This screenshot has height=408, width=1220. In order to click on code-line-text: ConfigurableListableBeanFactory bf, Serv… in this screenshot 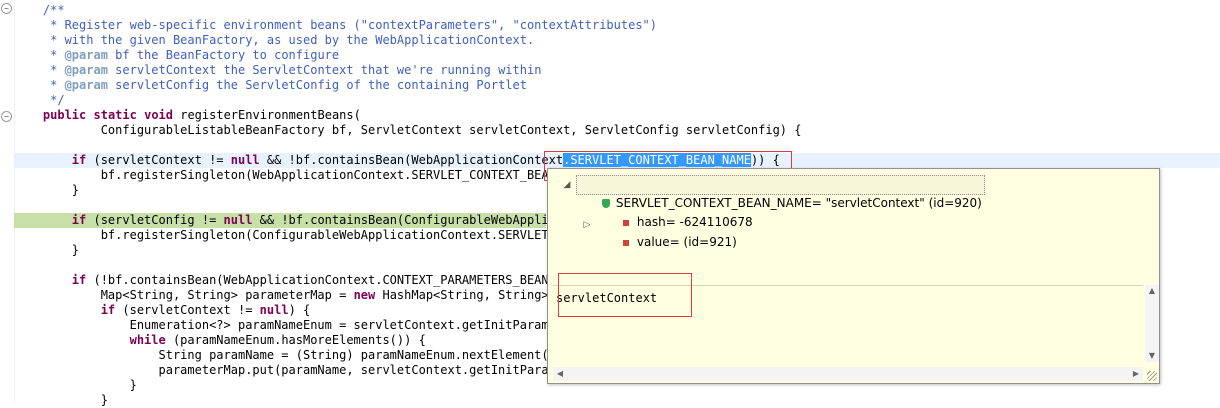, I will do `click(408, 130)`.